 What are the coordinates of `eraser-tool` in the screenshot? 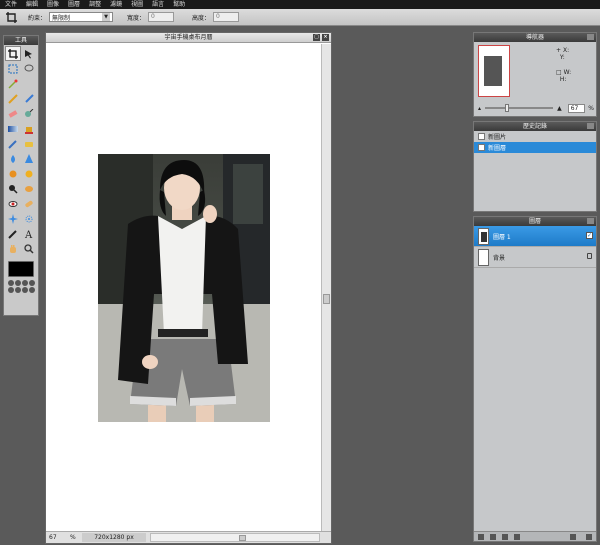 It's located at (13, 113).